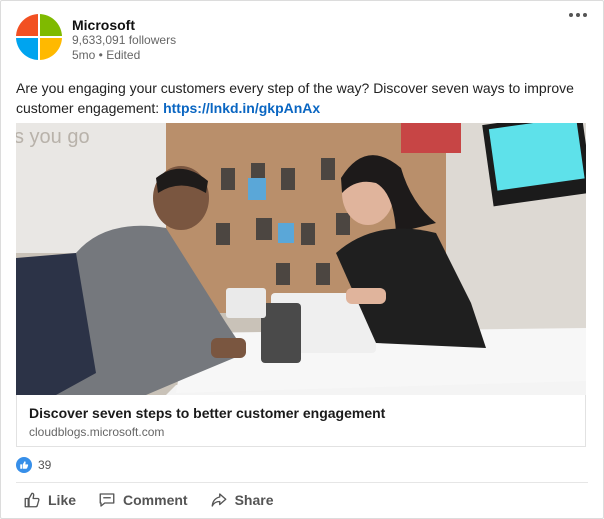 The image size is (604, 519). Describe the element at coordinates (39, 37) in the screenshot. I see `microsoft-logo` at that location.